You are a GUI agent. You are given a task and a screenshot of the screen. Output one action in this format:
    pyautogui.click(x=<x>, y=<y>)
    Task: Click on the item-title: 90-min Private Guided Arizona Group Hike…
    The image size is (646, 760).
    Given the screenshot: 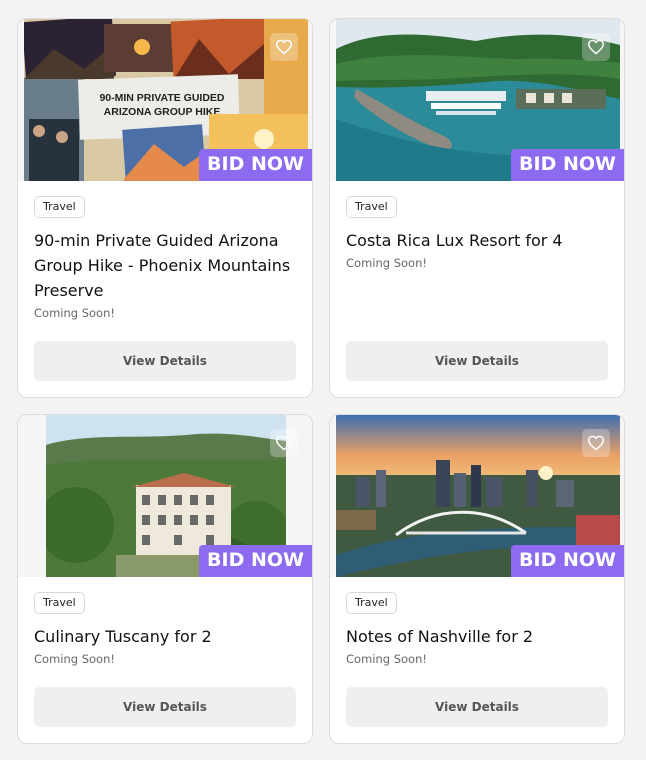 What is the action you would take?
    pyautogui.click(x=165, y=265)
    